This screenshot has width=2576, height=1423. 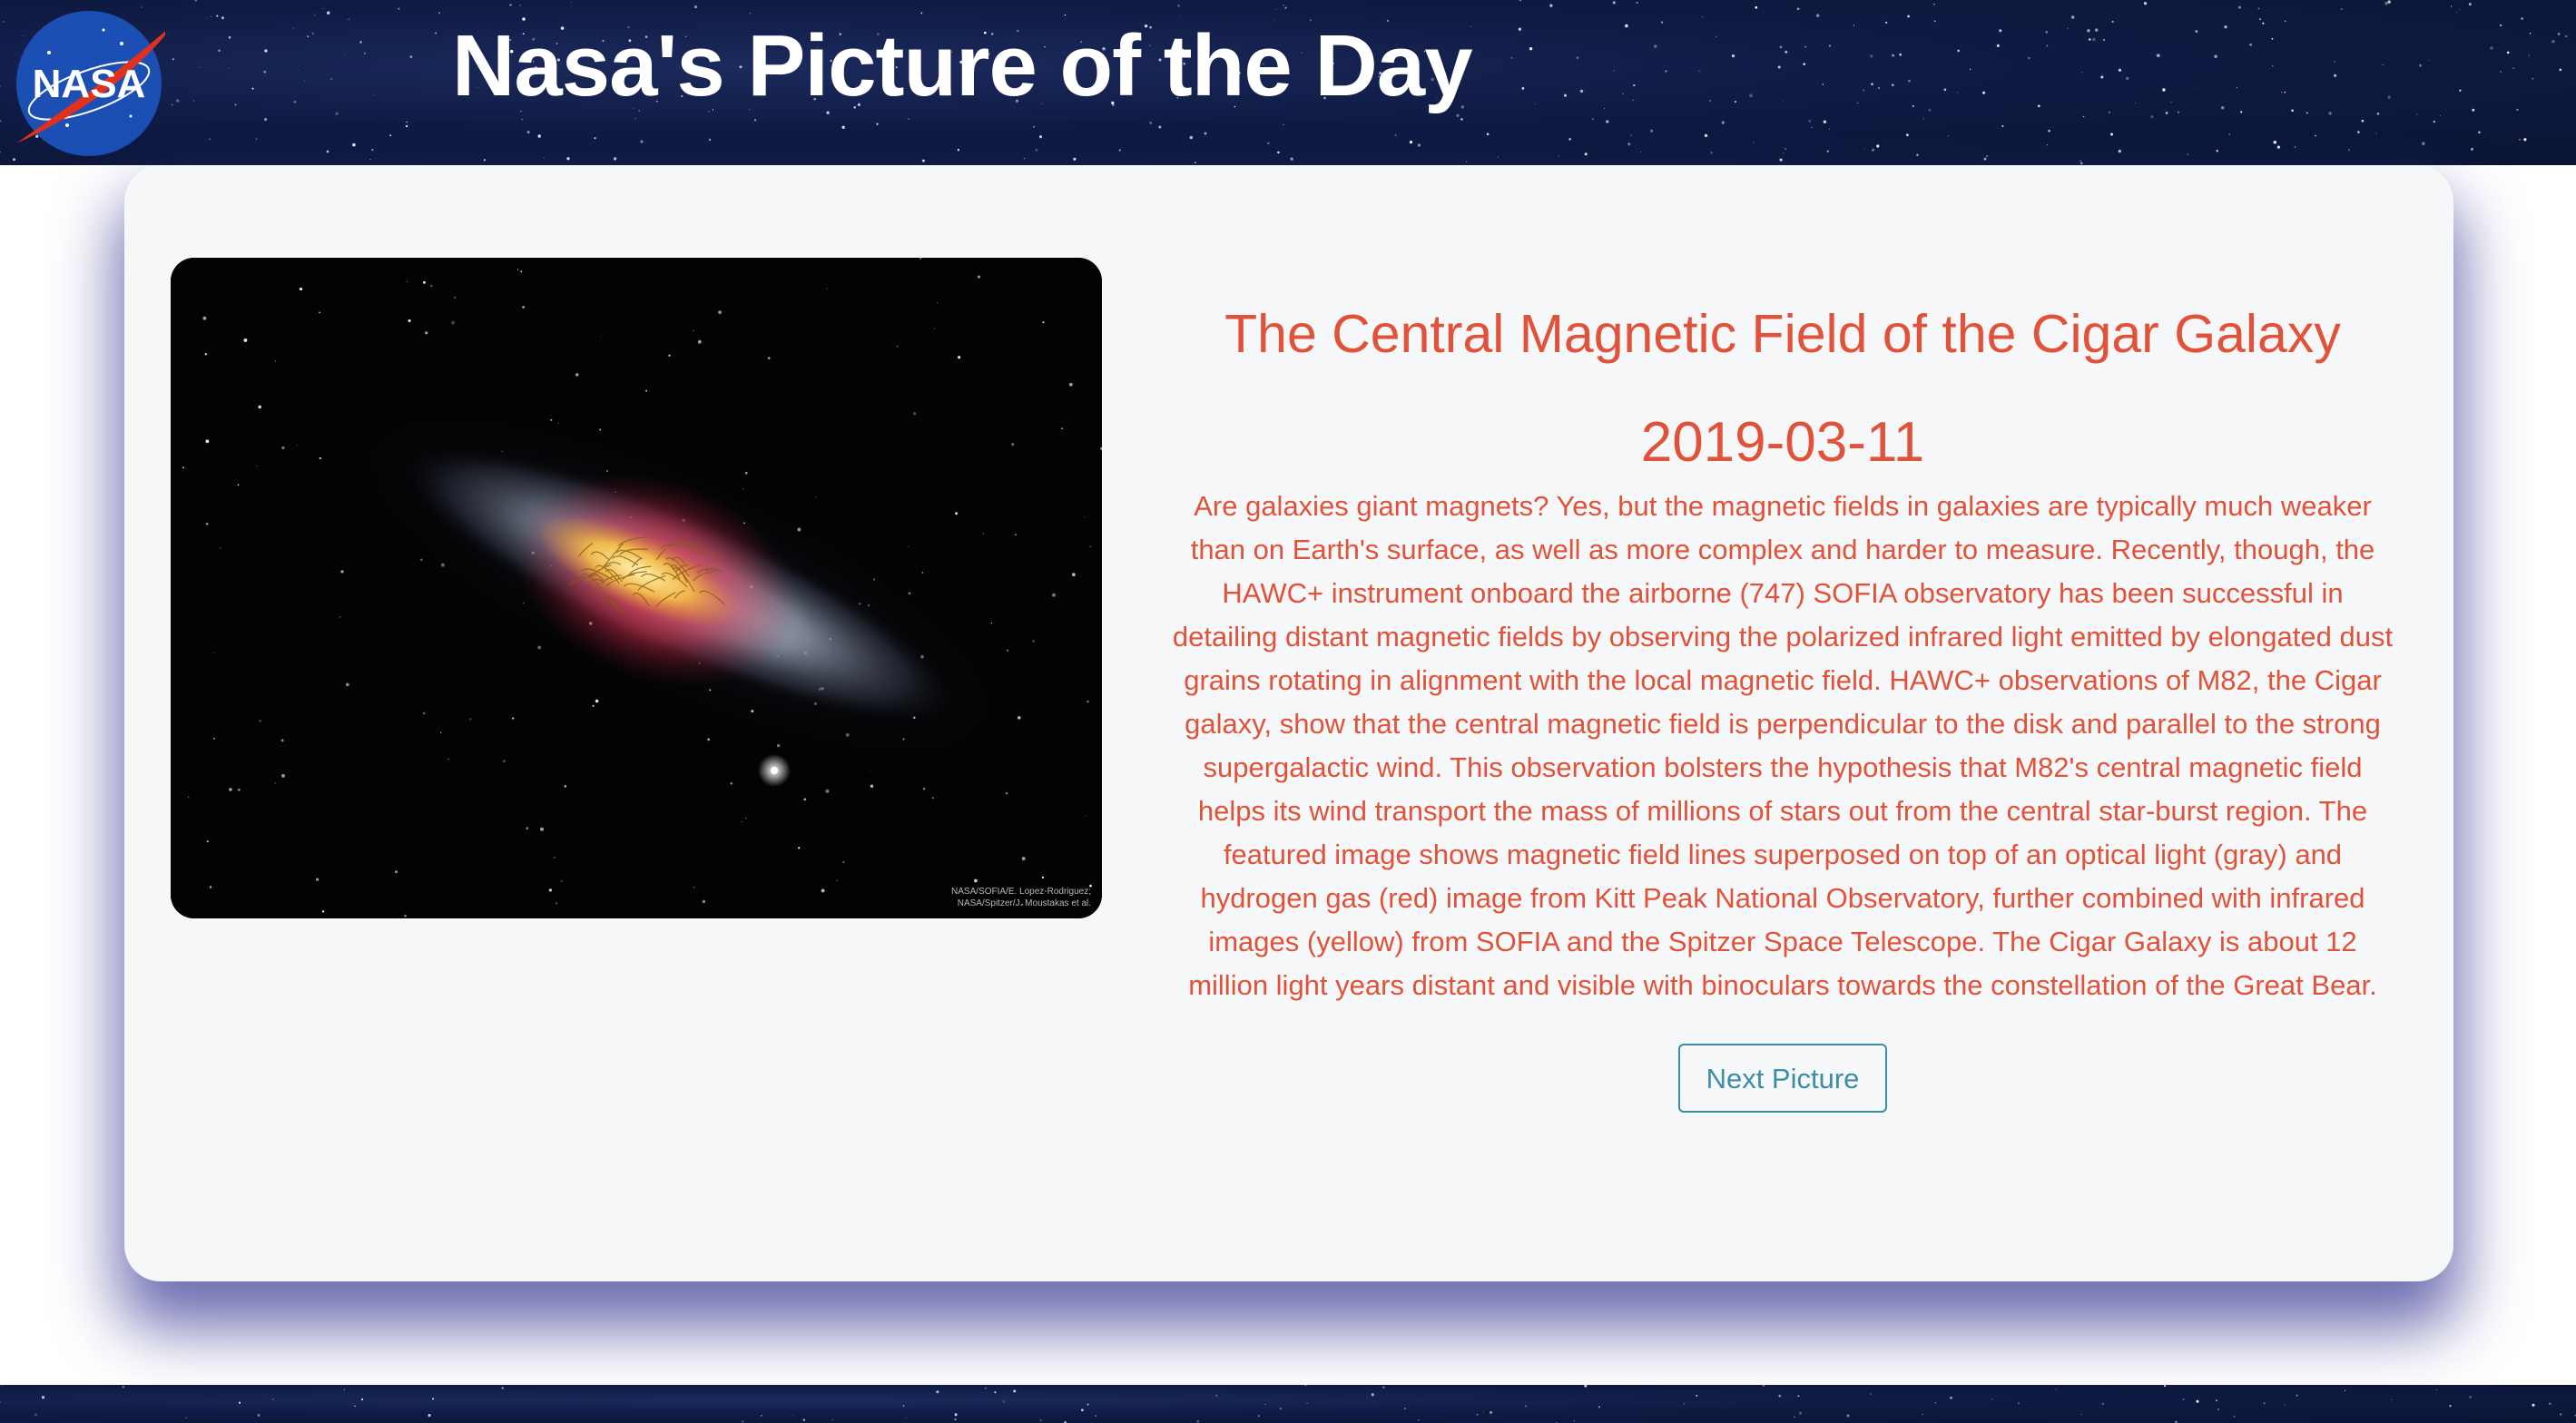 What do you see at coordinates (89, 84) in the screenshot?
I see `svg-text: NASA` at bounding box center [89, 84].